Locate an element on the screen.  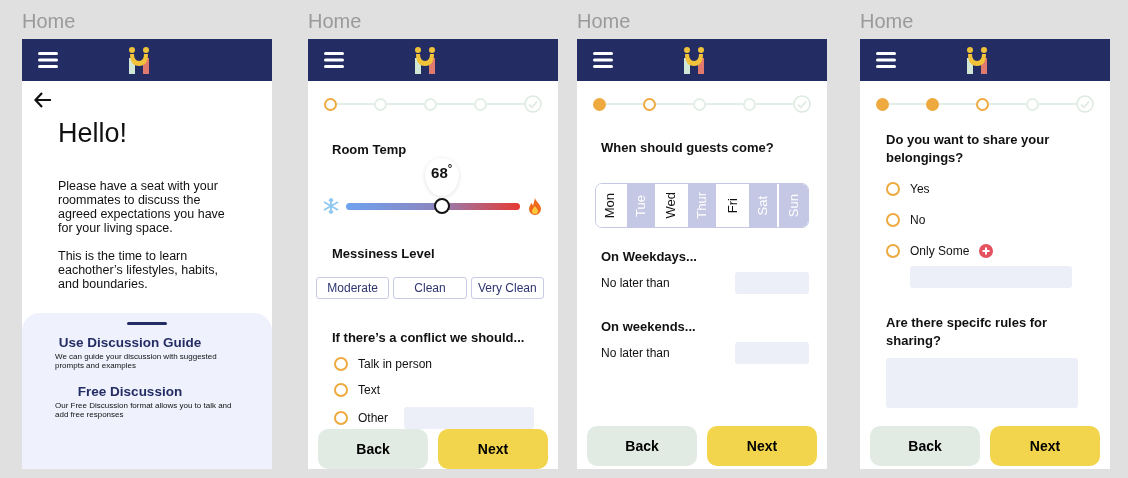
option-label: Talk in person is located at coordinates (395, 364).